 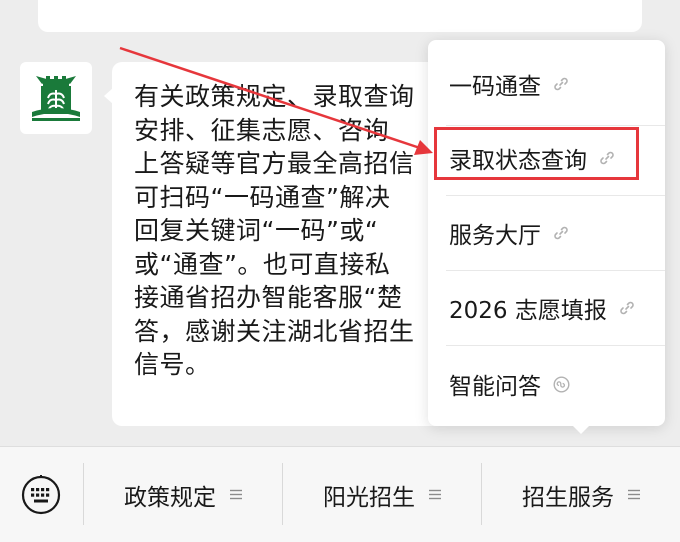 I want to click on menu-button-label: 政策规定, so click(x=170, y=497).